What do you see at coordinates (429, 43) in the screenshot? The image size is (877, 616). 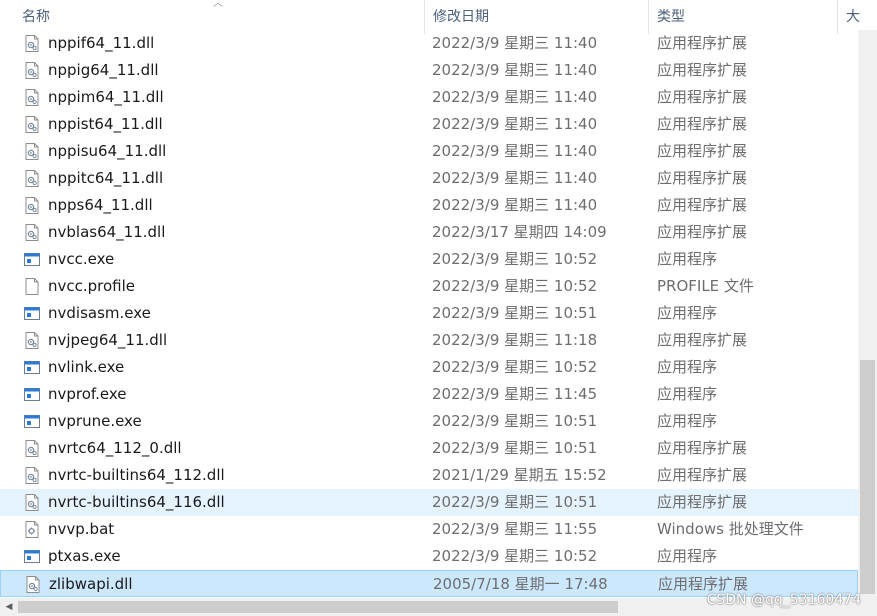 I see `file-row: nppif64_11.dll 2022/3/9 星期三 11:40 应用程序扩展` at bounding box center [429, 43].